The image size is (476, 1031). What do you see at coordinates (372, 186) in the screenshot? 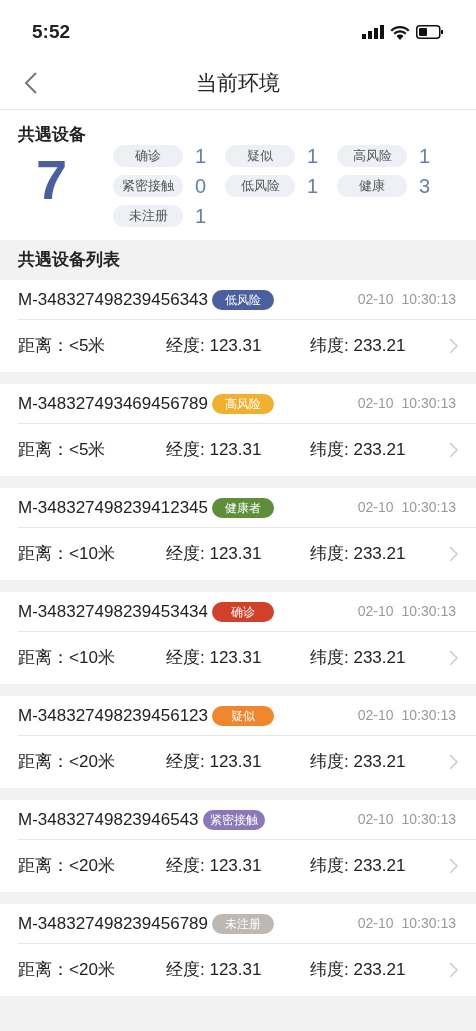
I see `stat-label: 健康` at bounding box center [372, 186].